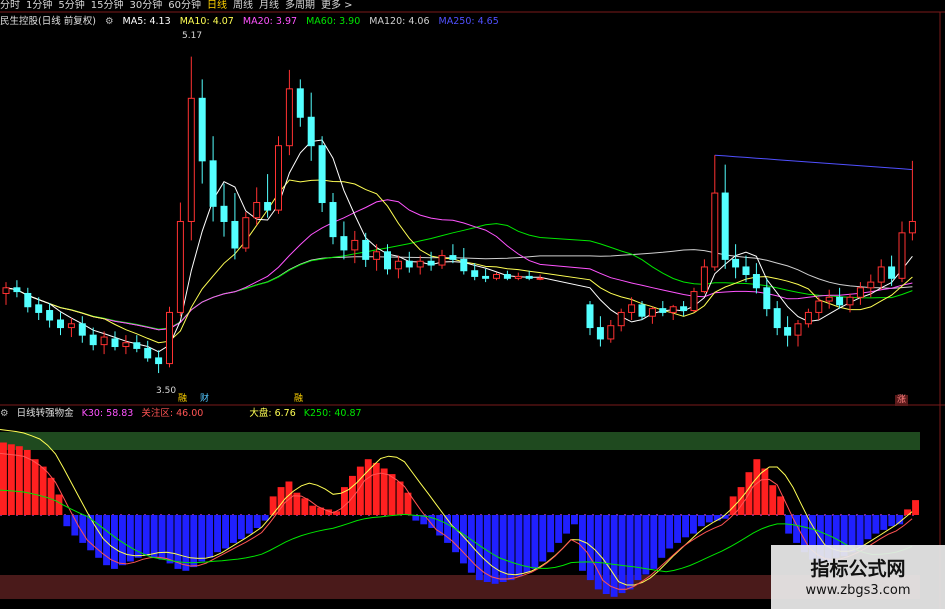 The height and width of the screenshot is (609, 945). Describe the element at coordinates (45, 413) in the screenshot. I see `indicator-name: 日线转强物金` at that location.